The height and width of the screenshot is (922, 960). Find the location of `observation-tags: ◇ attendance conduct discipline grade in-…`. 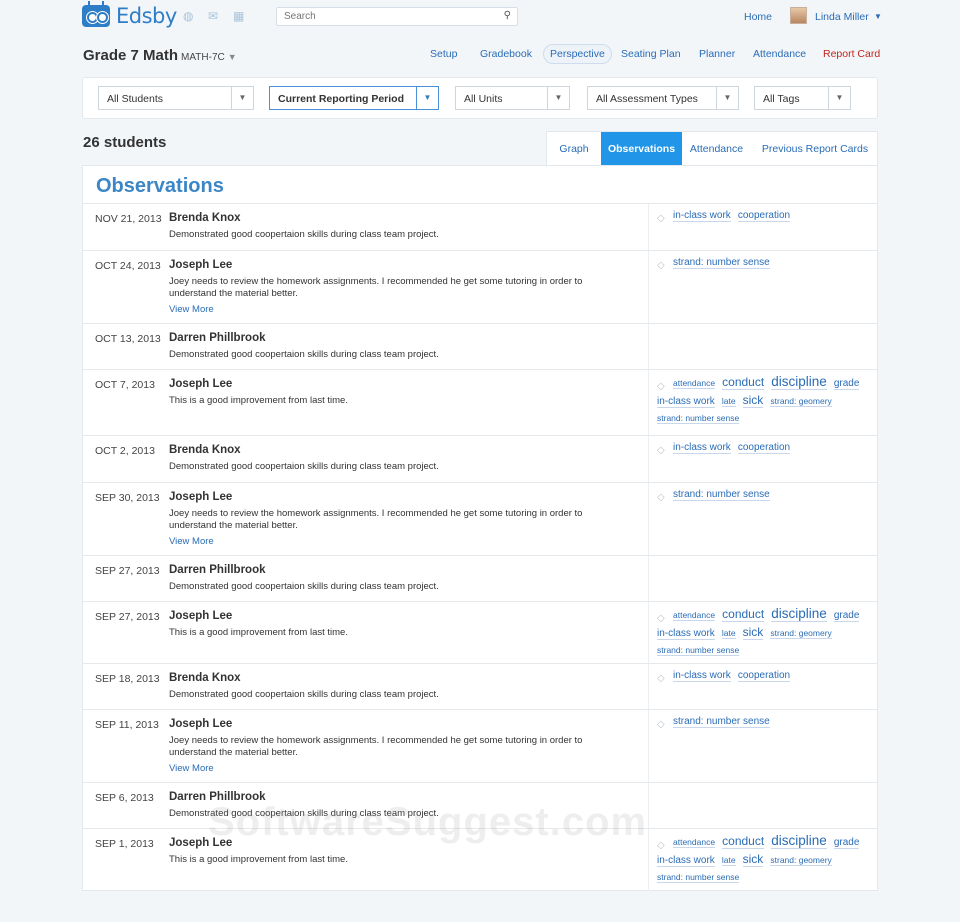

observation-tags: ◇ attendance conduct discipline grade in-… is located at coordinates (764, 859).